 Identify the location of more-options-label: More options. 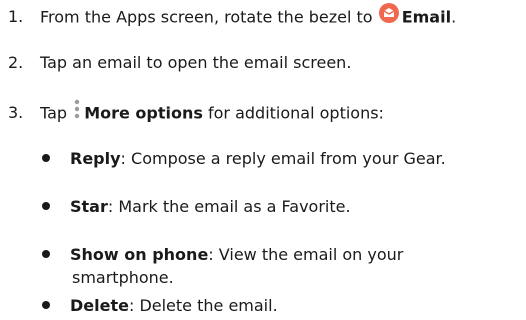
(143, 113).